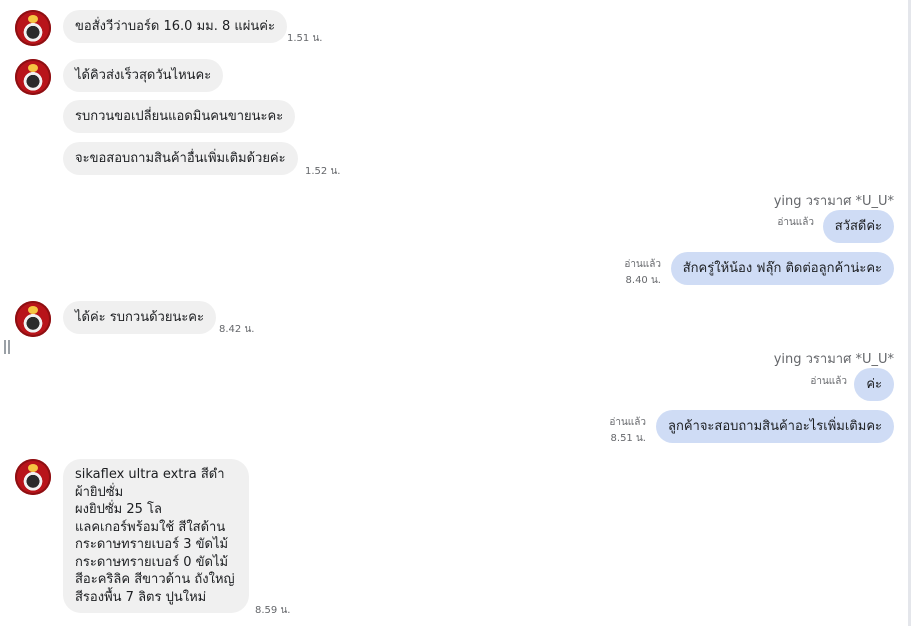  I want to click on outgoing-message-bubble: ค่ะ, so click(874, 384).